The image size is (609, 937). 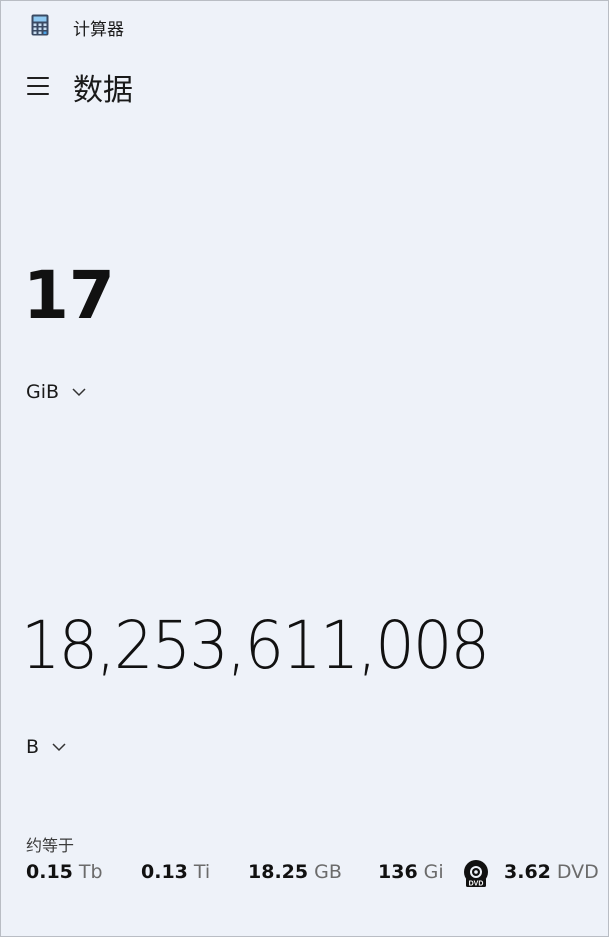 What do you see at coordinates (164, 872) in the screenshot?
I see `approx-value: 0.13` at bounding box center [164, 872].